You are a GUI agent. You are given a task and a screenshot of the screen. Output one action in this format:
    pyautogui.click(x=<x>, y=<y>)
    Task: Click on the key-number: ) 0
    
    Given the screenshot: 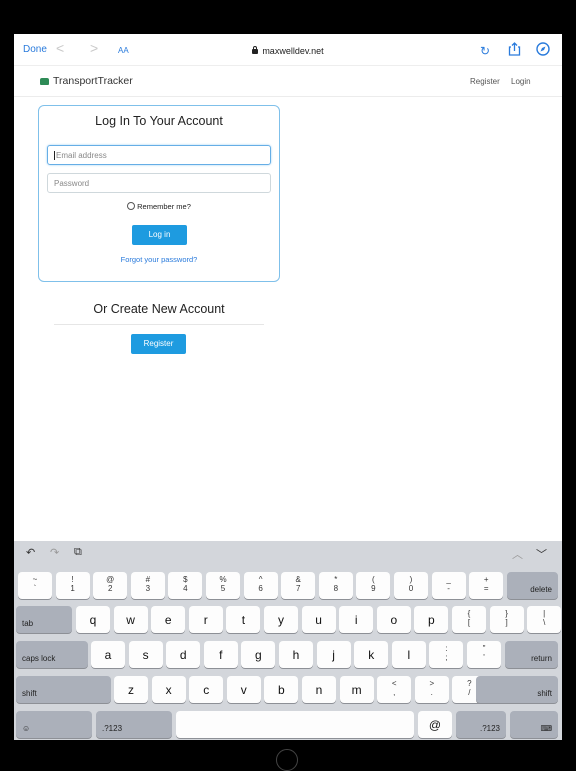 What is the action you would take?
    pyautogui.click(x=411, y=585)
    